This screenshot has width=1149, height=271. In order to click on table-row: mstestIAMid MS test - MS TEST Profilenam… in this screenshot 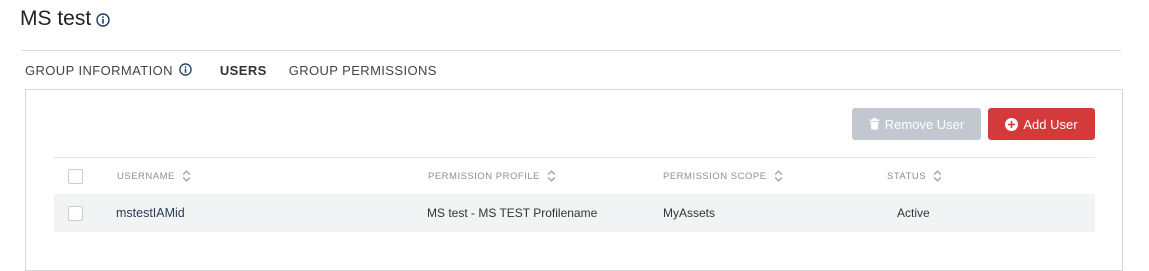, I will do `click(574, 213)`.